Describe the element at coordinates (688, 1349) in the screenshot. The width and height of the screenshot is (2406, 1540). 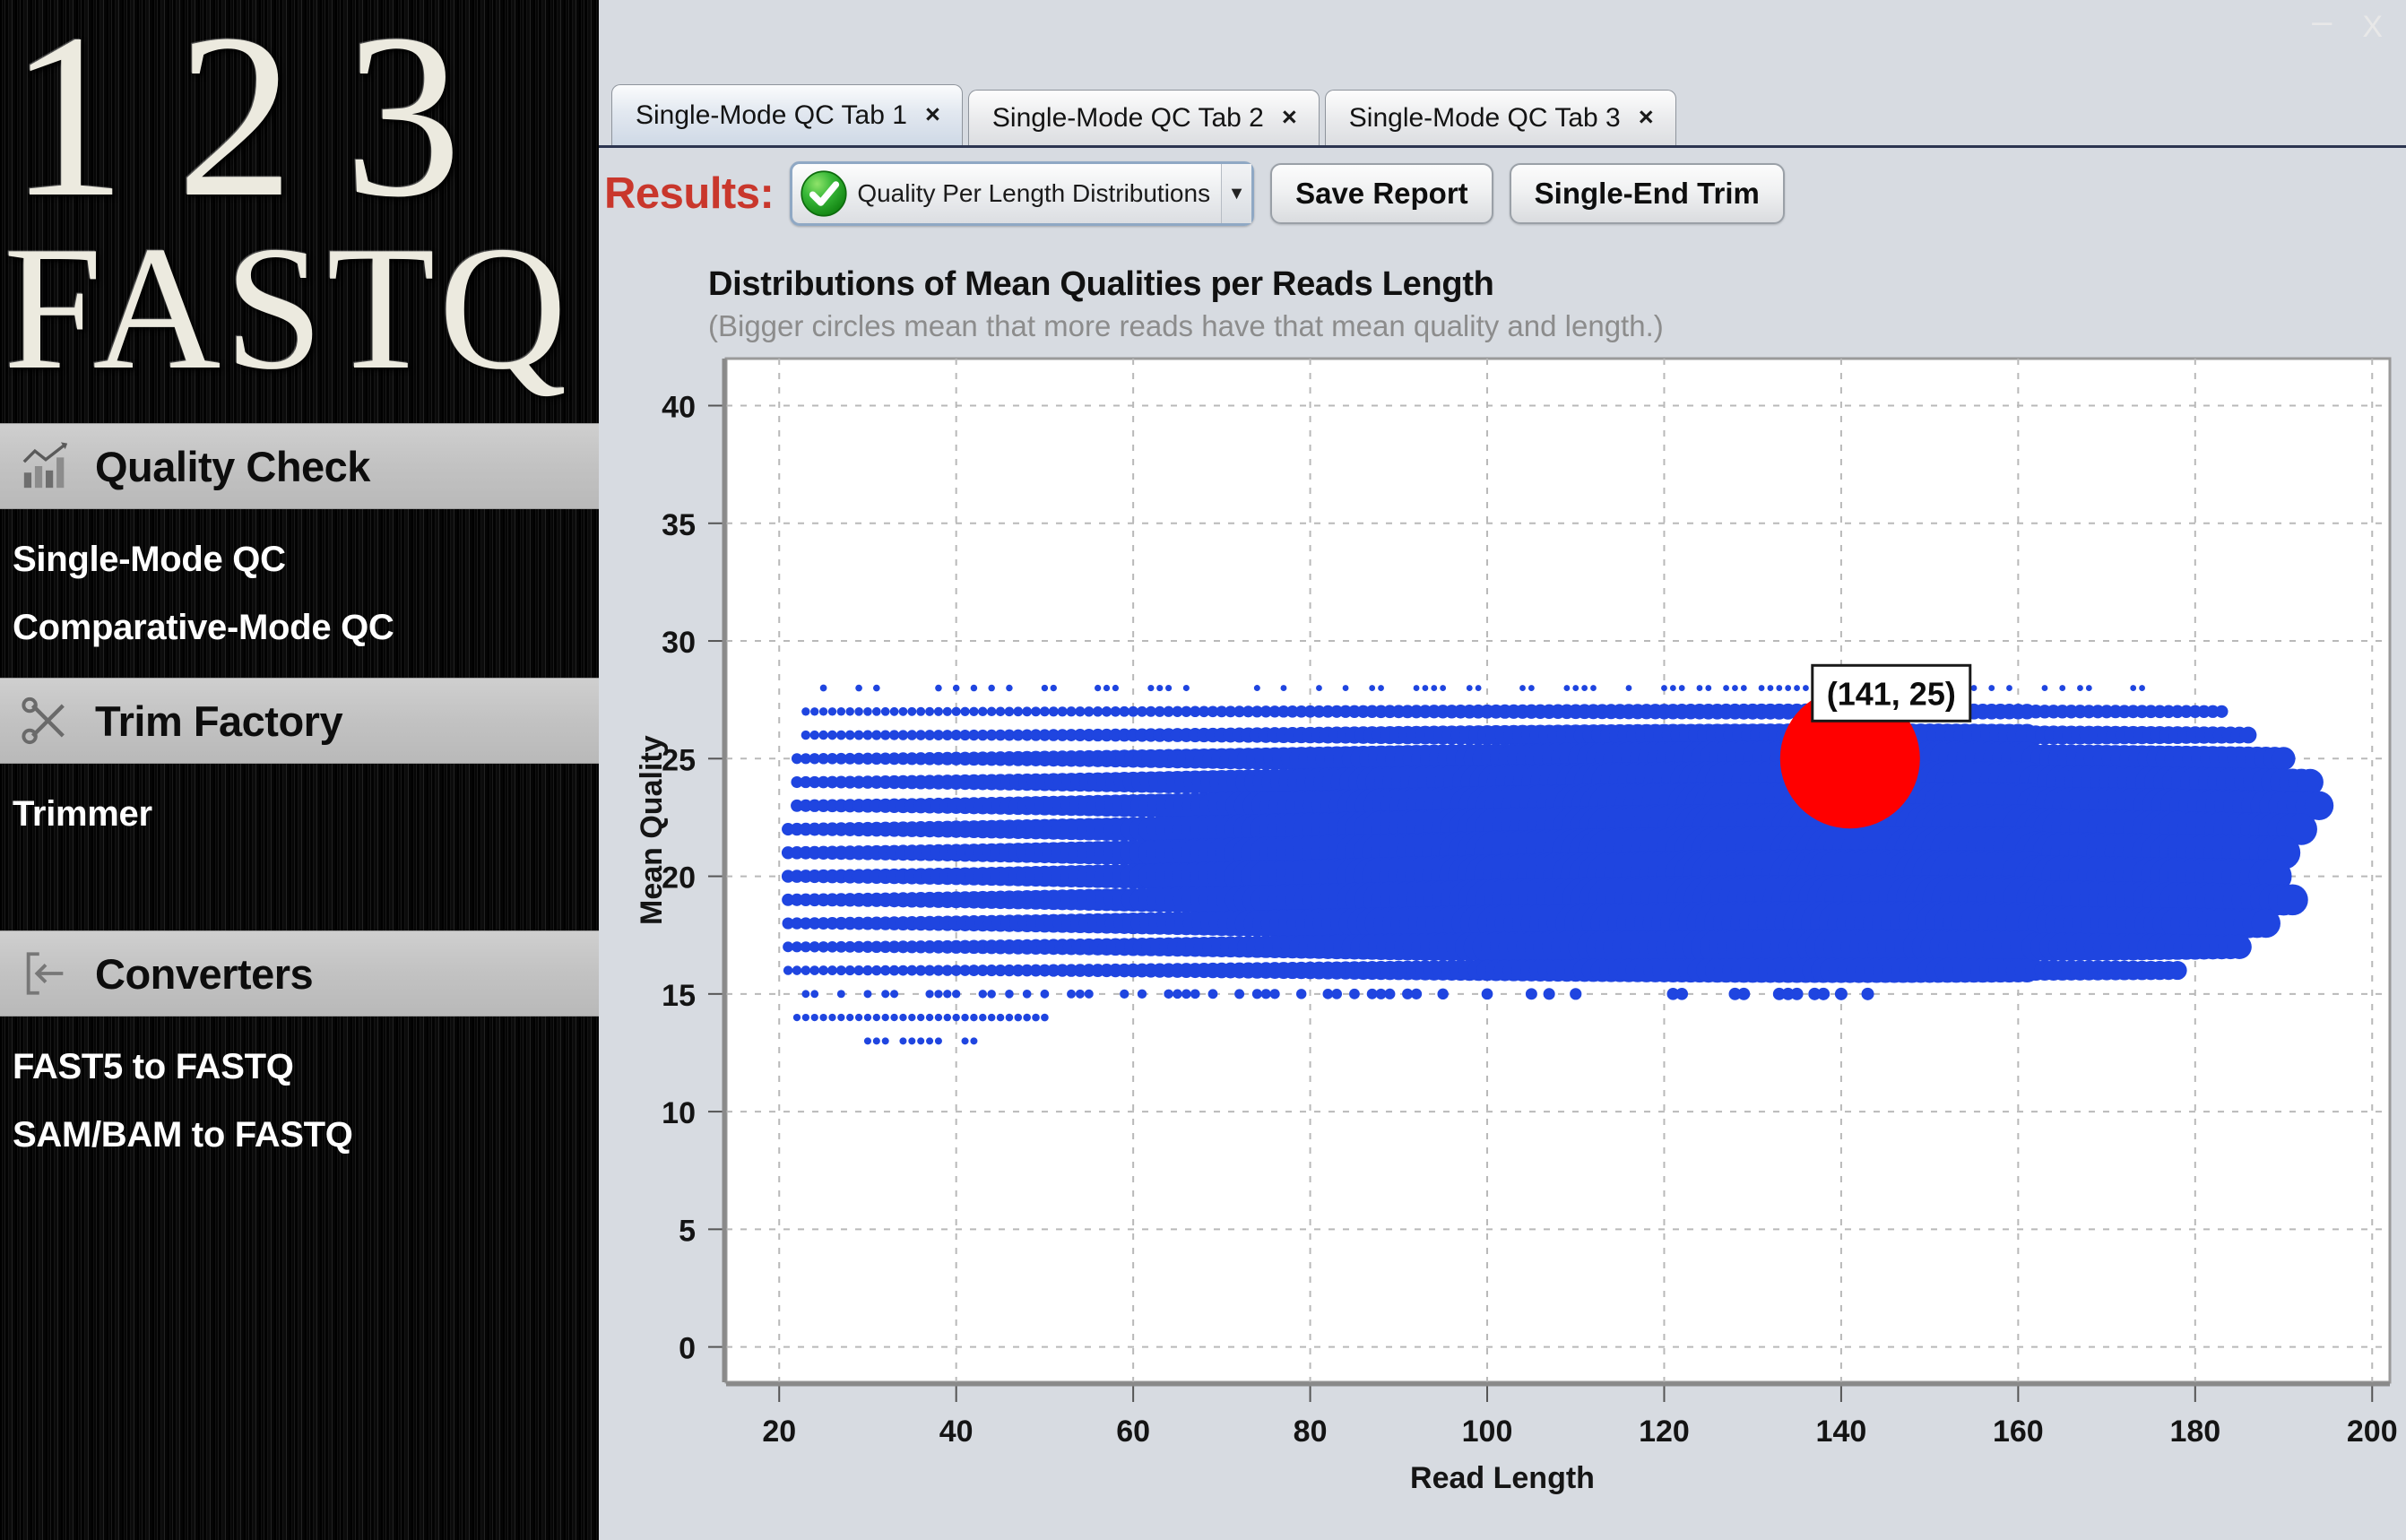
I see `svg-text: 0` at that location.